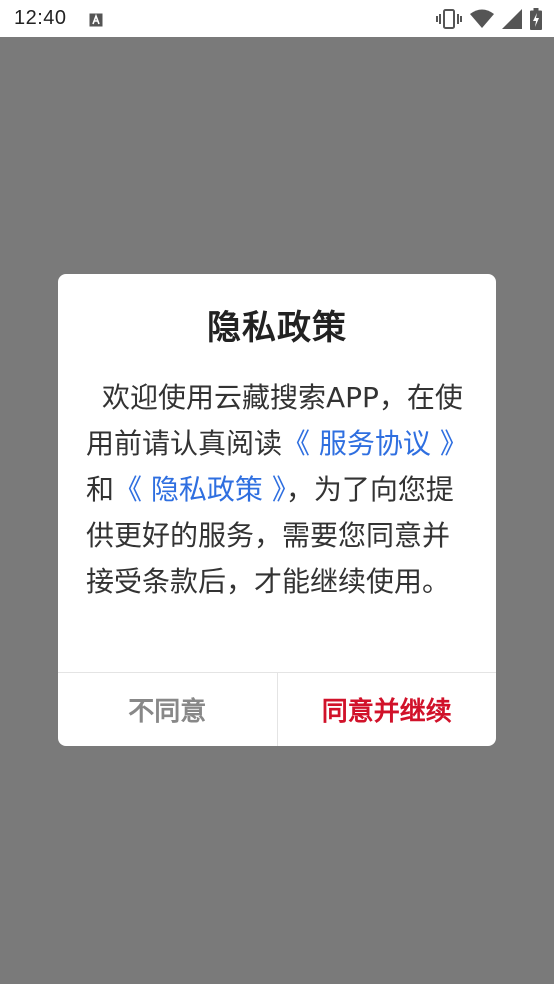 The width and height of the screenshot is (554, 984). Describe the element at coordinates (277, 18) in the screenshot. I see `status-bar: 12:40` at that location.